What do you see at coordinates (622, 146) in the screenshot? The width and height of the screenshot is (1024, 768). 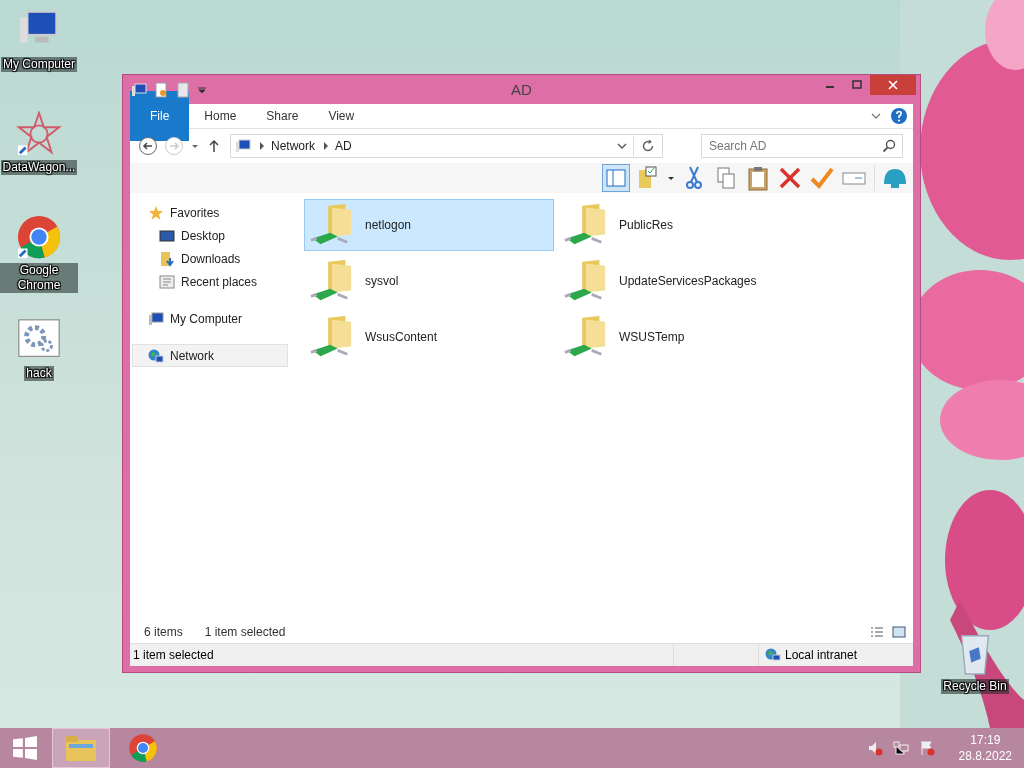 I see `dropdown-icon` at bounding box center [622, 146].